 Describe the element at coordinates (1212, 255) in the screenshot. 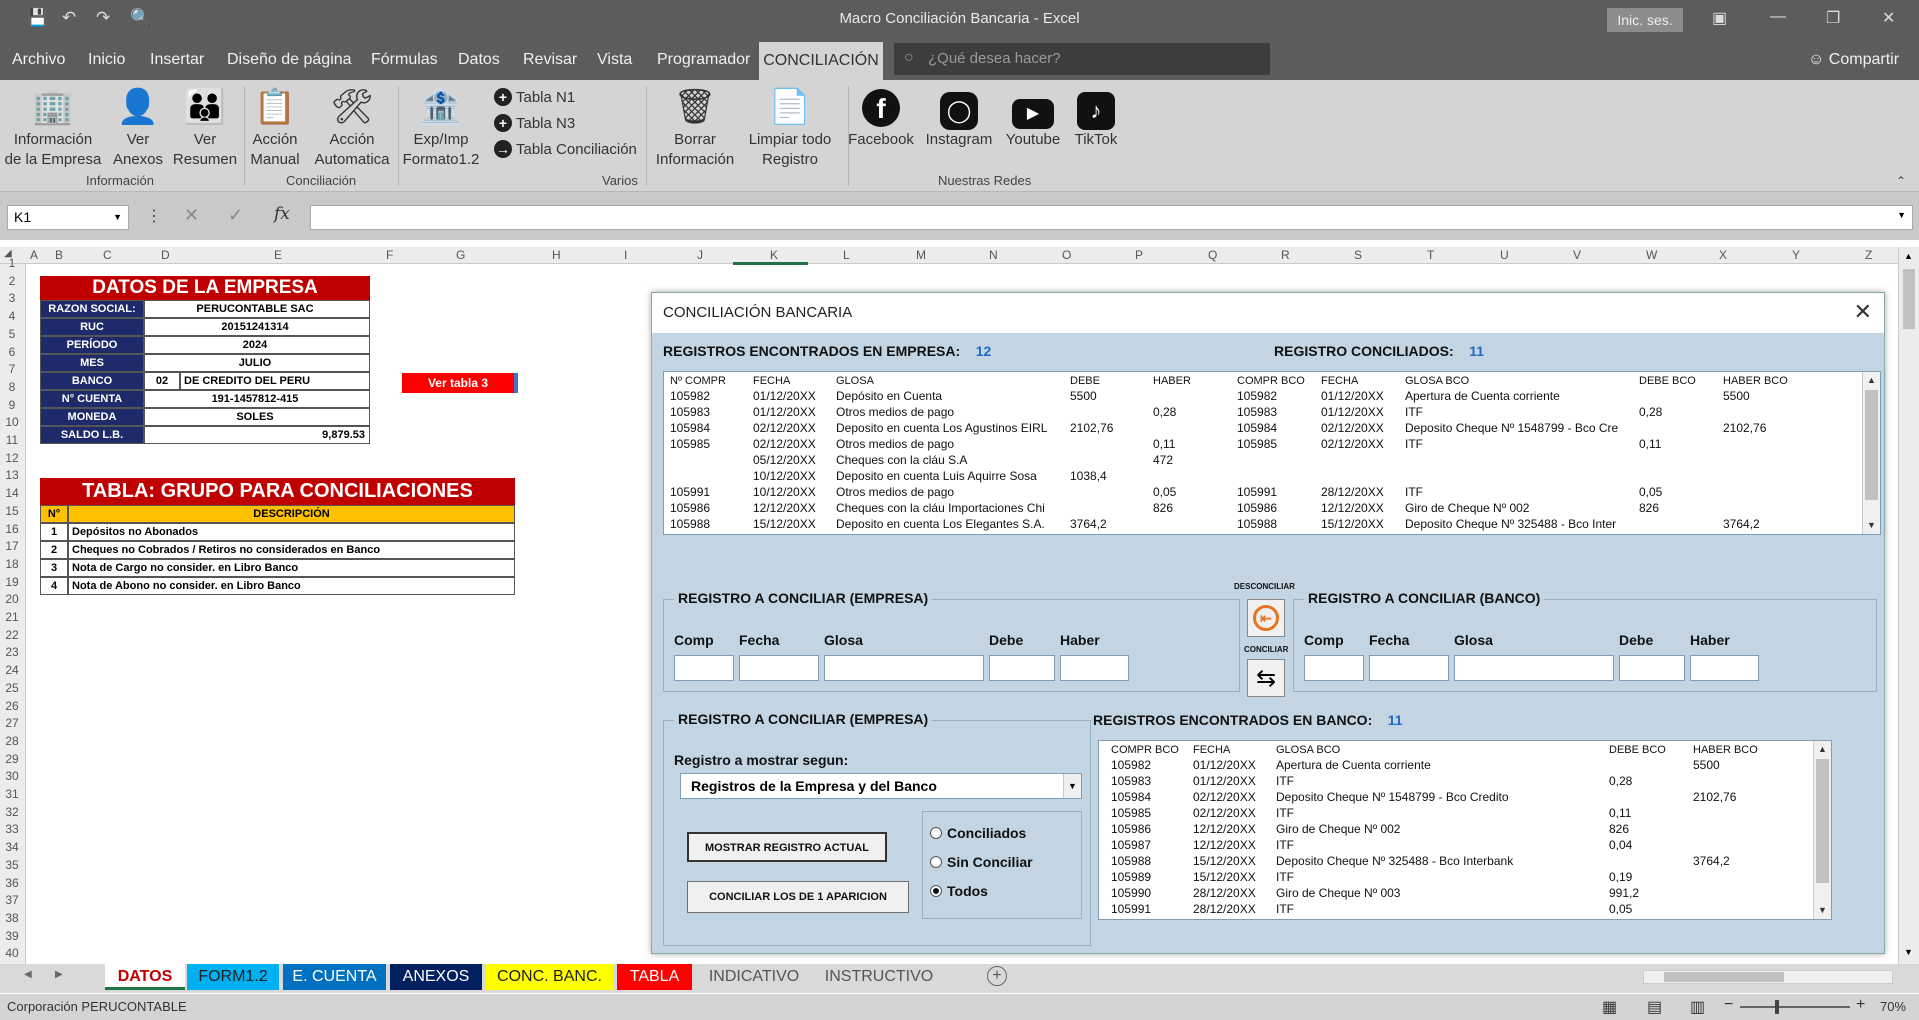

I see `column-header: Q` at that location.